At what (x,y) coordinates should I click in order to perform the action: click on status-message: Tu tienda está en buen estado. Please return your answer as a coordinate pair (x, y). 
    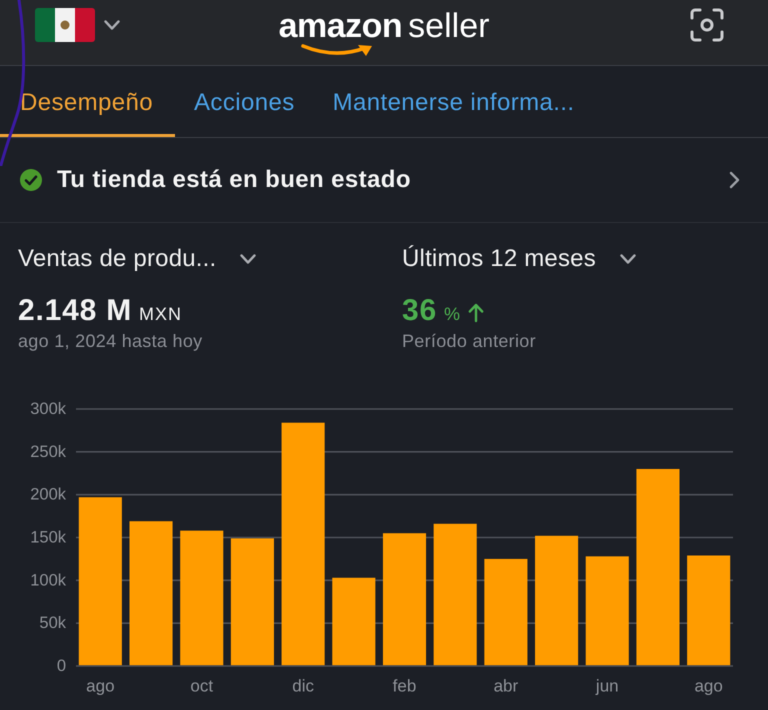
    Looking at the image, I should click on (234, 180).